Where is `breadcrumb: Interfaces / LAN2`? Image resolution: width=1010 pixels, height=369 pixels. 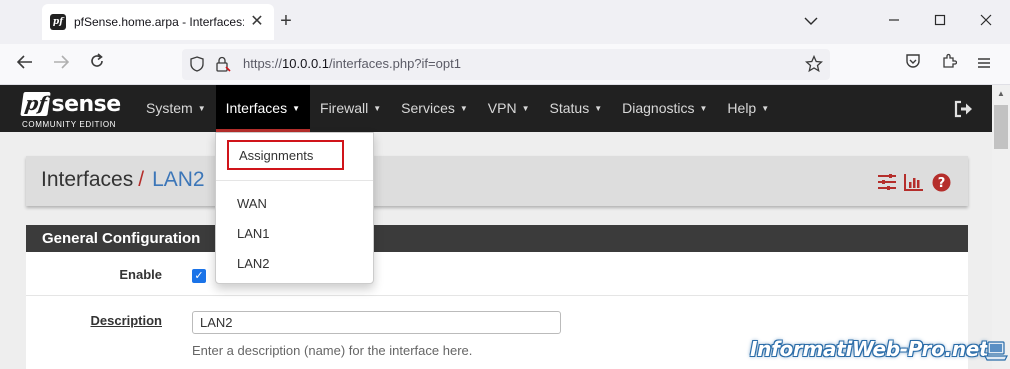 breadcrumb: Interfaces / LAN2 is located at coordinates (123, 180).